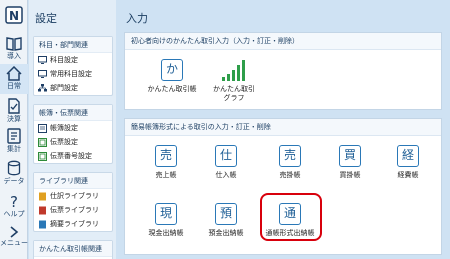 Image resolution: width=450 pixels, height=259 pixels. Describe the element at coordinates (234, 93) in the screenshot. I see `tile-label: かんたん取引 グラフ` at that location.